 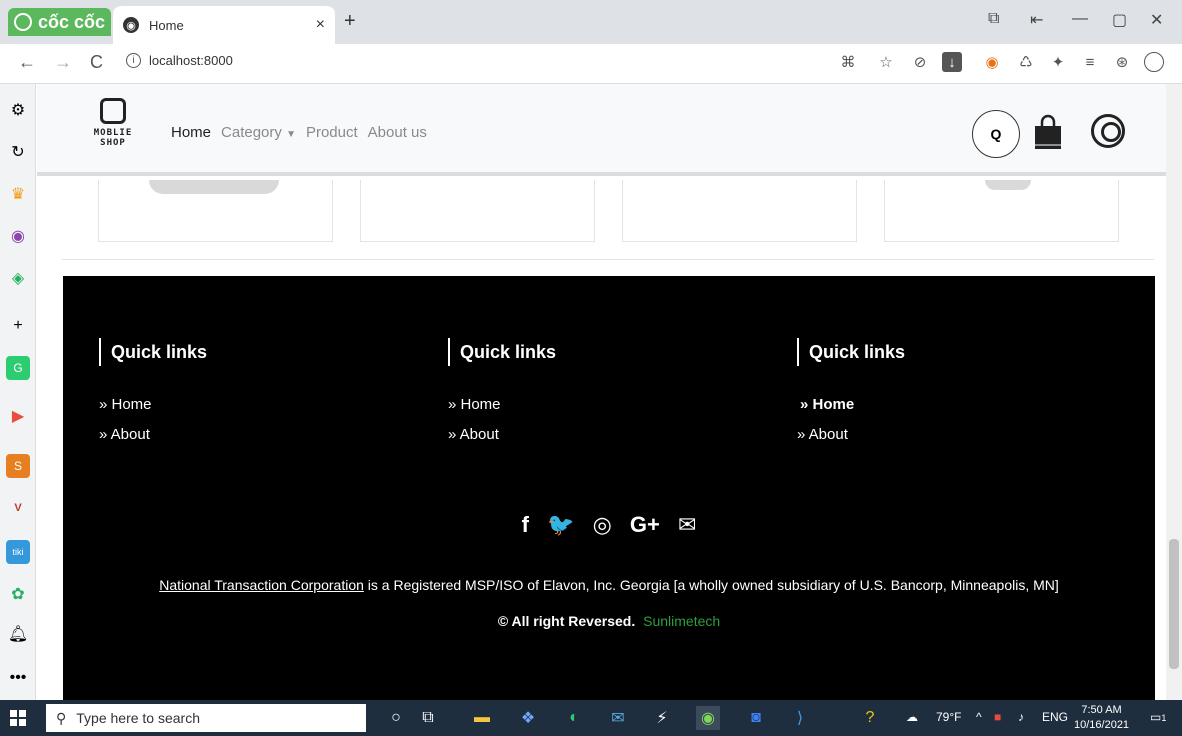 What do you see at coordinates (1080, 19) in the screenshot?
I see `minimize-button: —` at bounding box center [1080, 19].